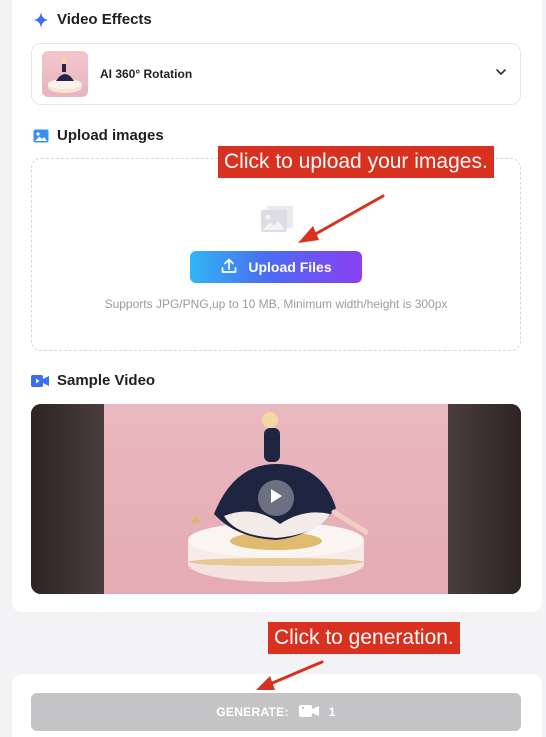  Describe the element at coordinates (252, 712) in the screenshot. I see `generate-label: GENERATE:` at that location.